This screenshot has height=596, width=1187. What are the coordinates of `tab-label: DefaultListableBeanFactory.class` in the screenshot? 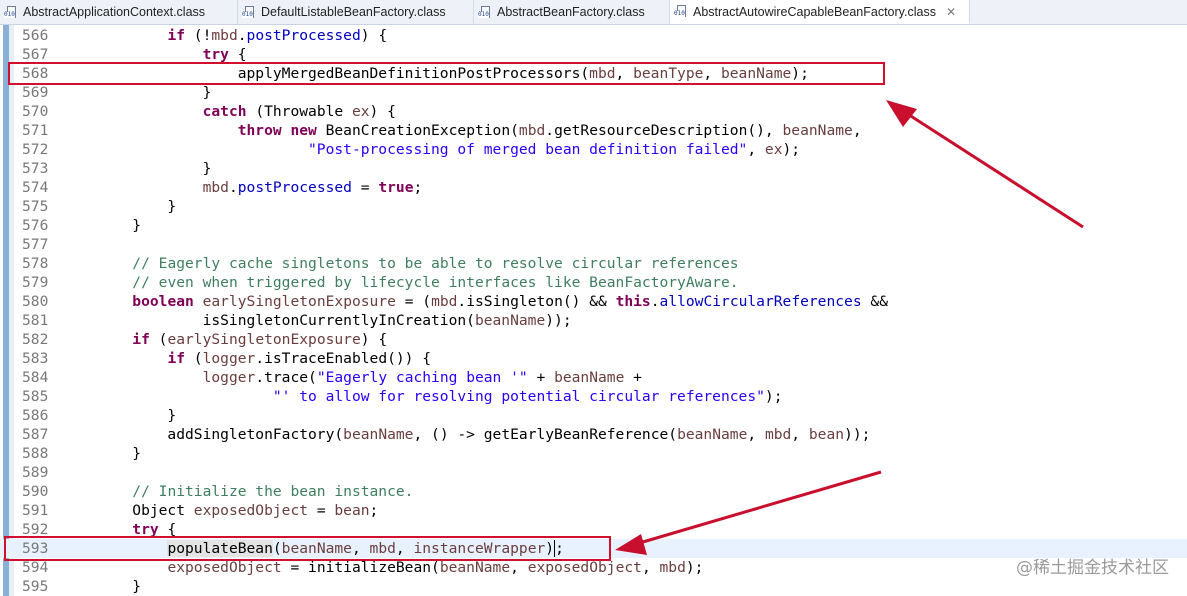 It's located at (353, 12).